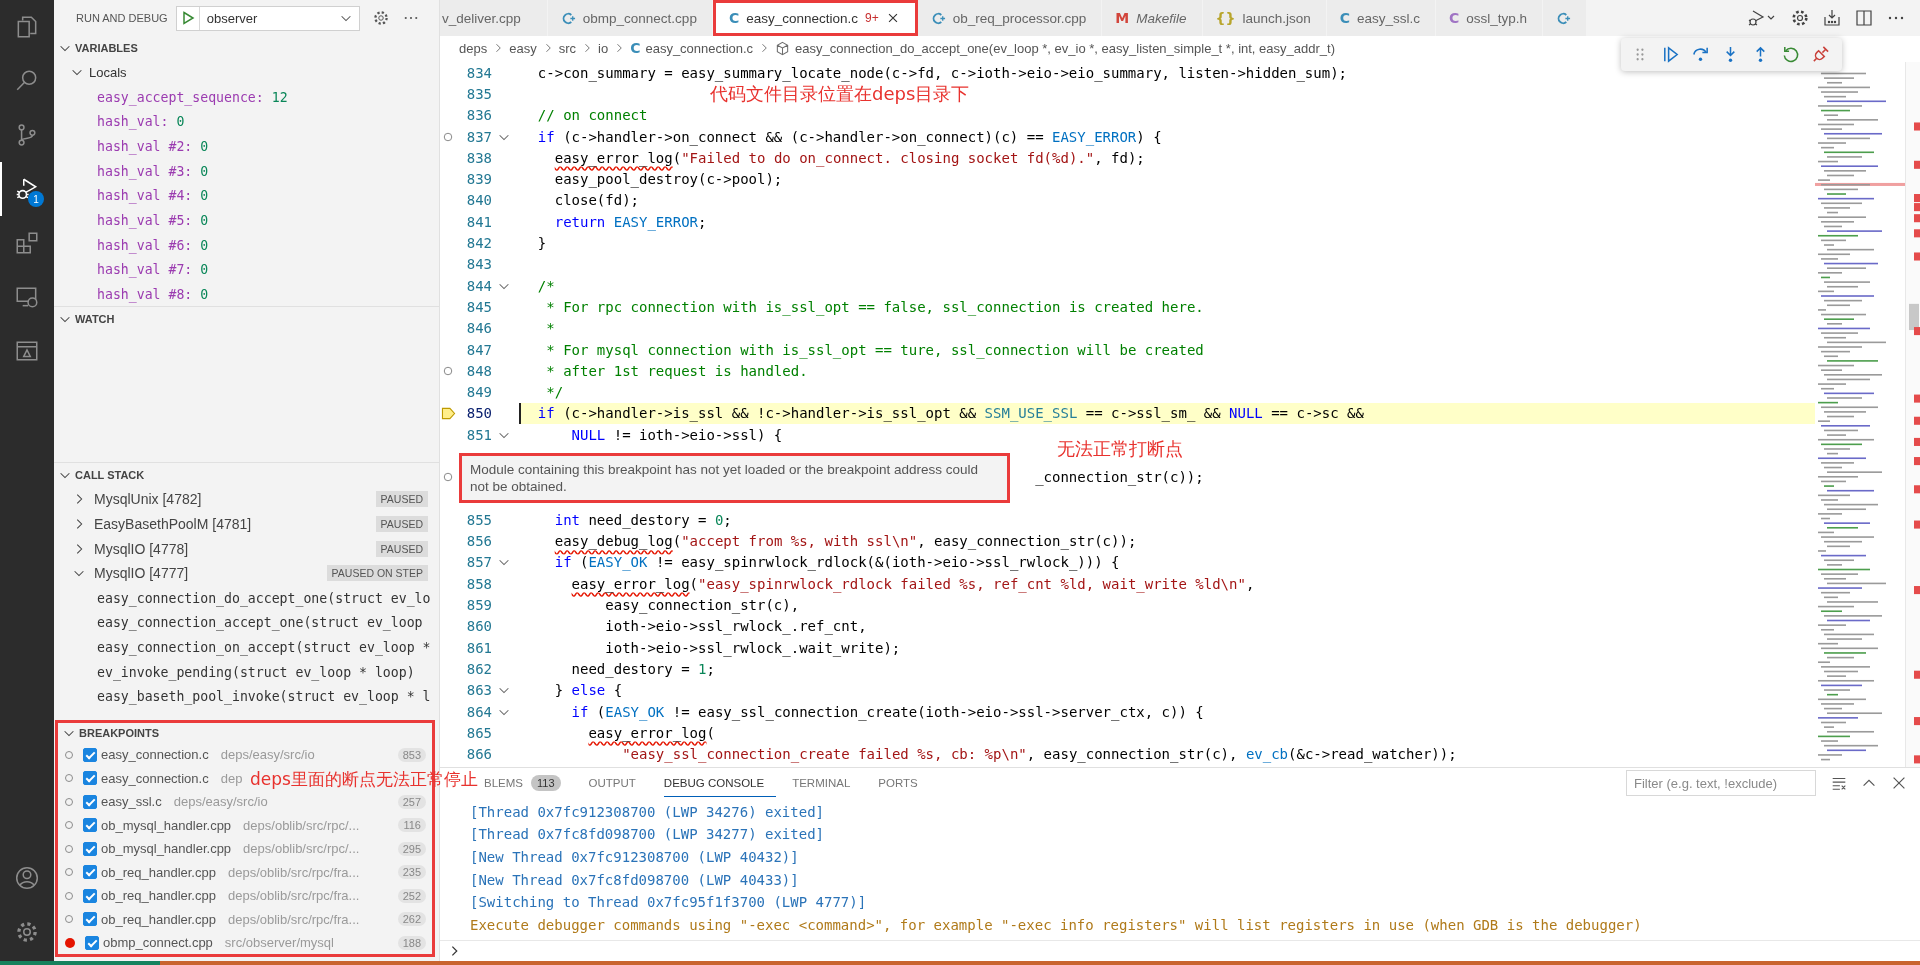 This screenshot has height=965, width=1920. What do you see at coordinates (264, 598) in the screenshot?
I see `stack-frame: easy_connection_do_accept_one(struct ev_lo` at bounding box center [264, 598].